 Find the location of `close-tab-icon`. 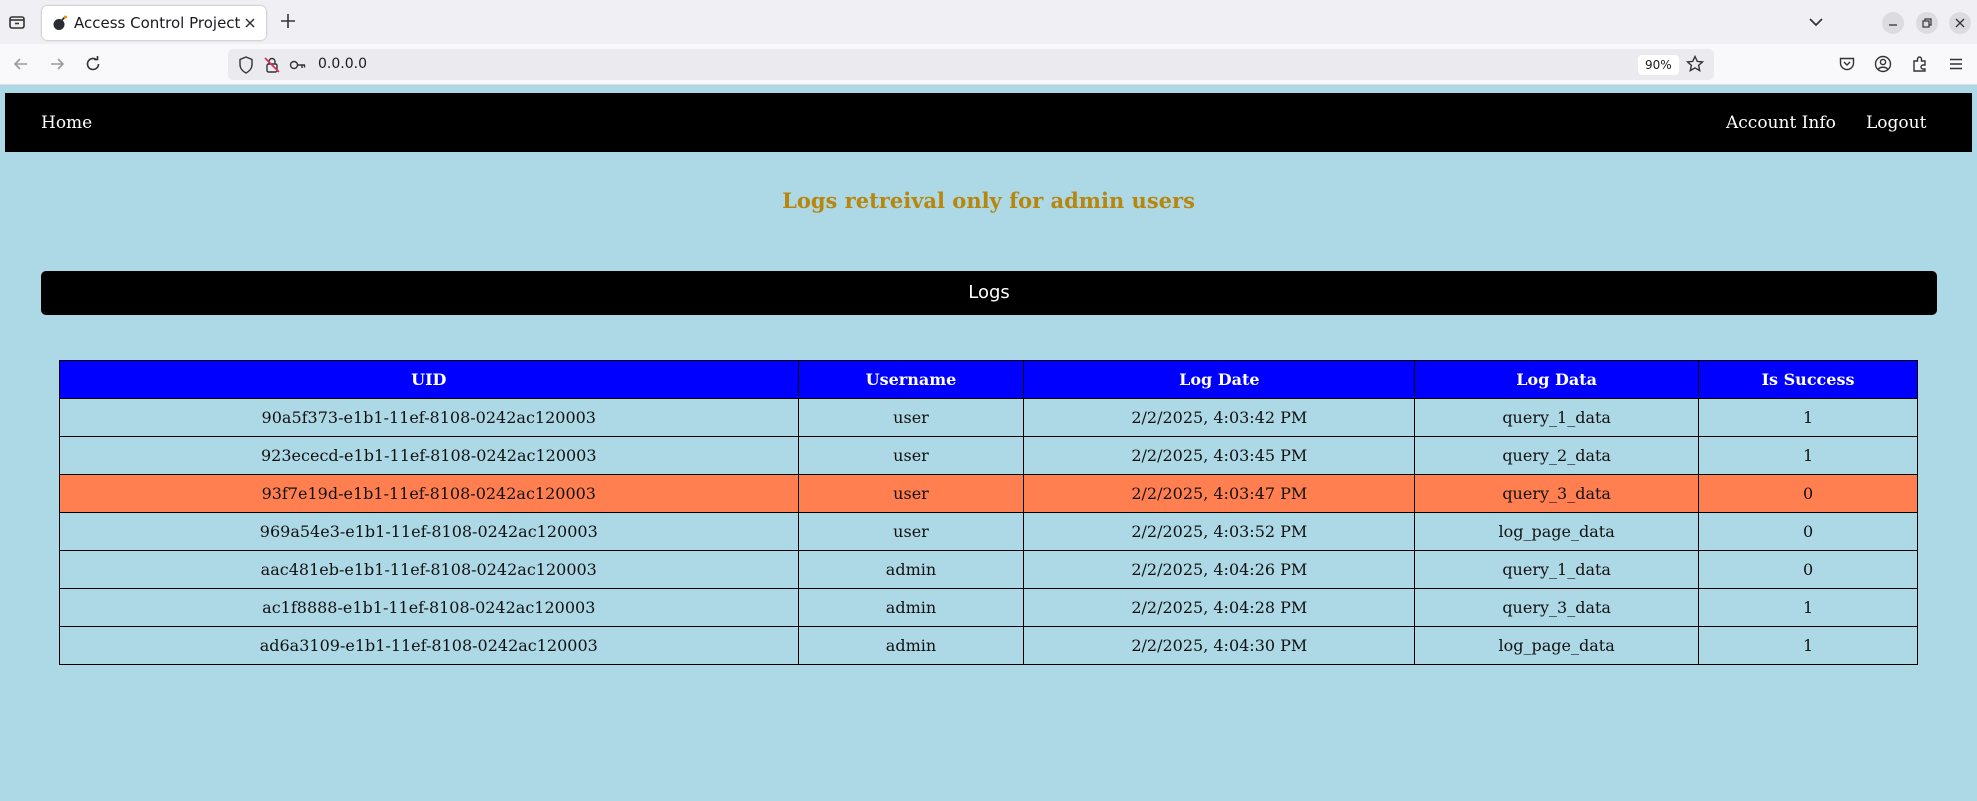

close-tab-icon is located at coordinates (250, 23).